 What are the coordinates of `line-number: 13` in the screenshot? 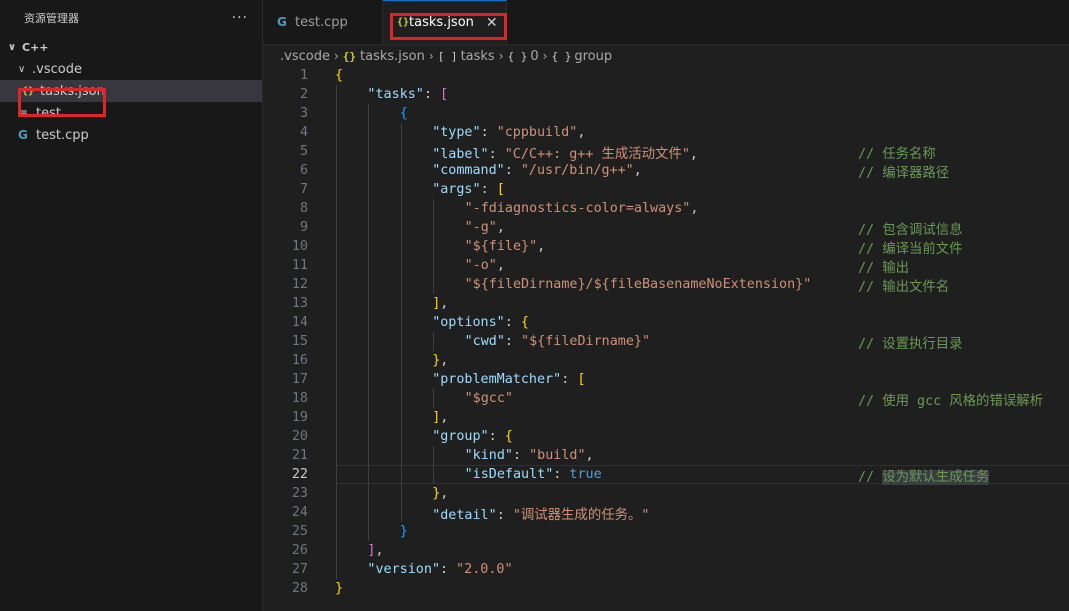 It's located at (299, 303).